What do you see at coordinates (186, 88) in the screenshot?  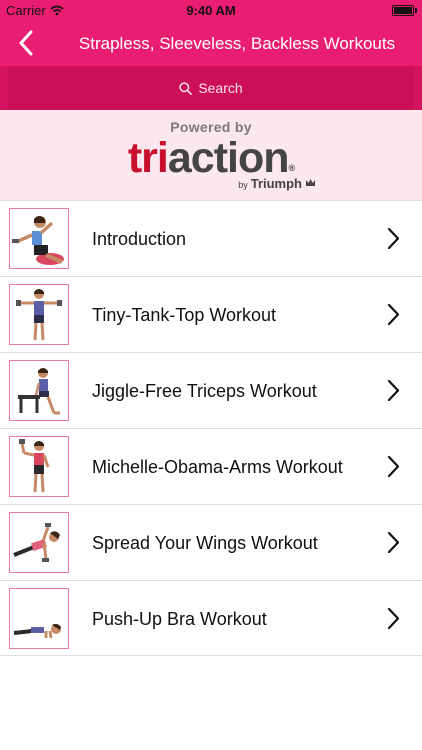 I see `search-icon` at bounding box center [186, 88].